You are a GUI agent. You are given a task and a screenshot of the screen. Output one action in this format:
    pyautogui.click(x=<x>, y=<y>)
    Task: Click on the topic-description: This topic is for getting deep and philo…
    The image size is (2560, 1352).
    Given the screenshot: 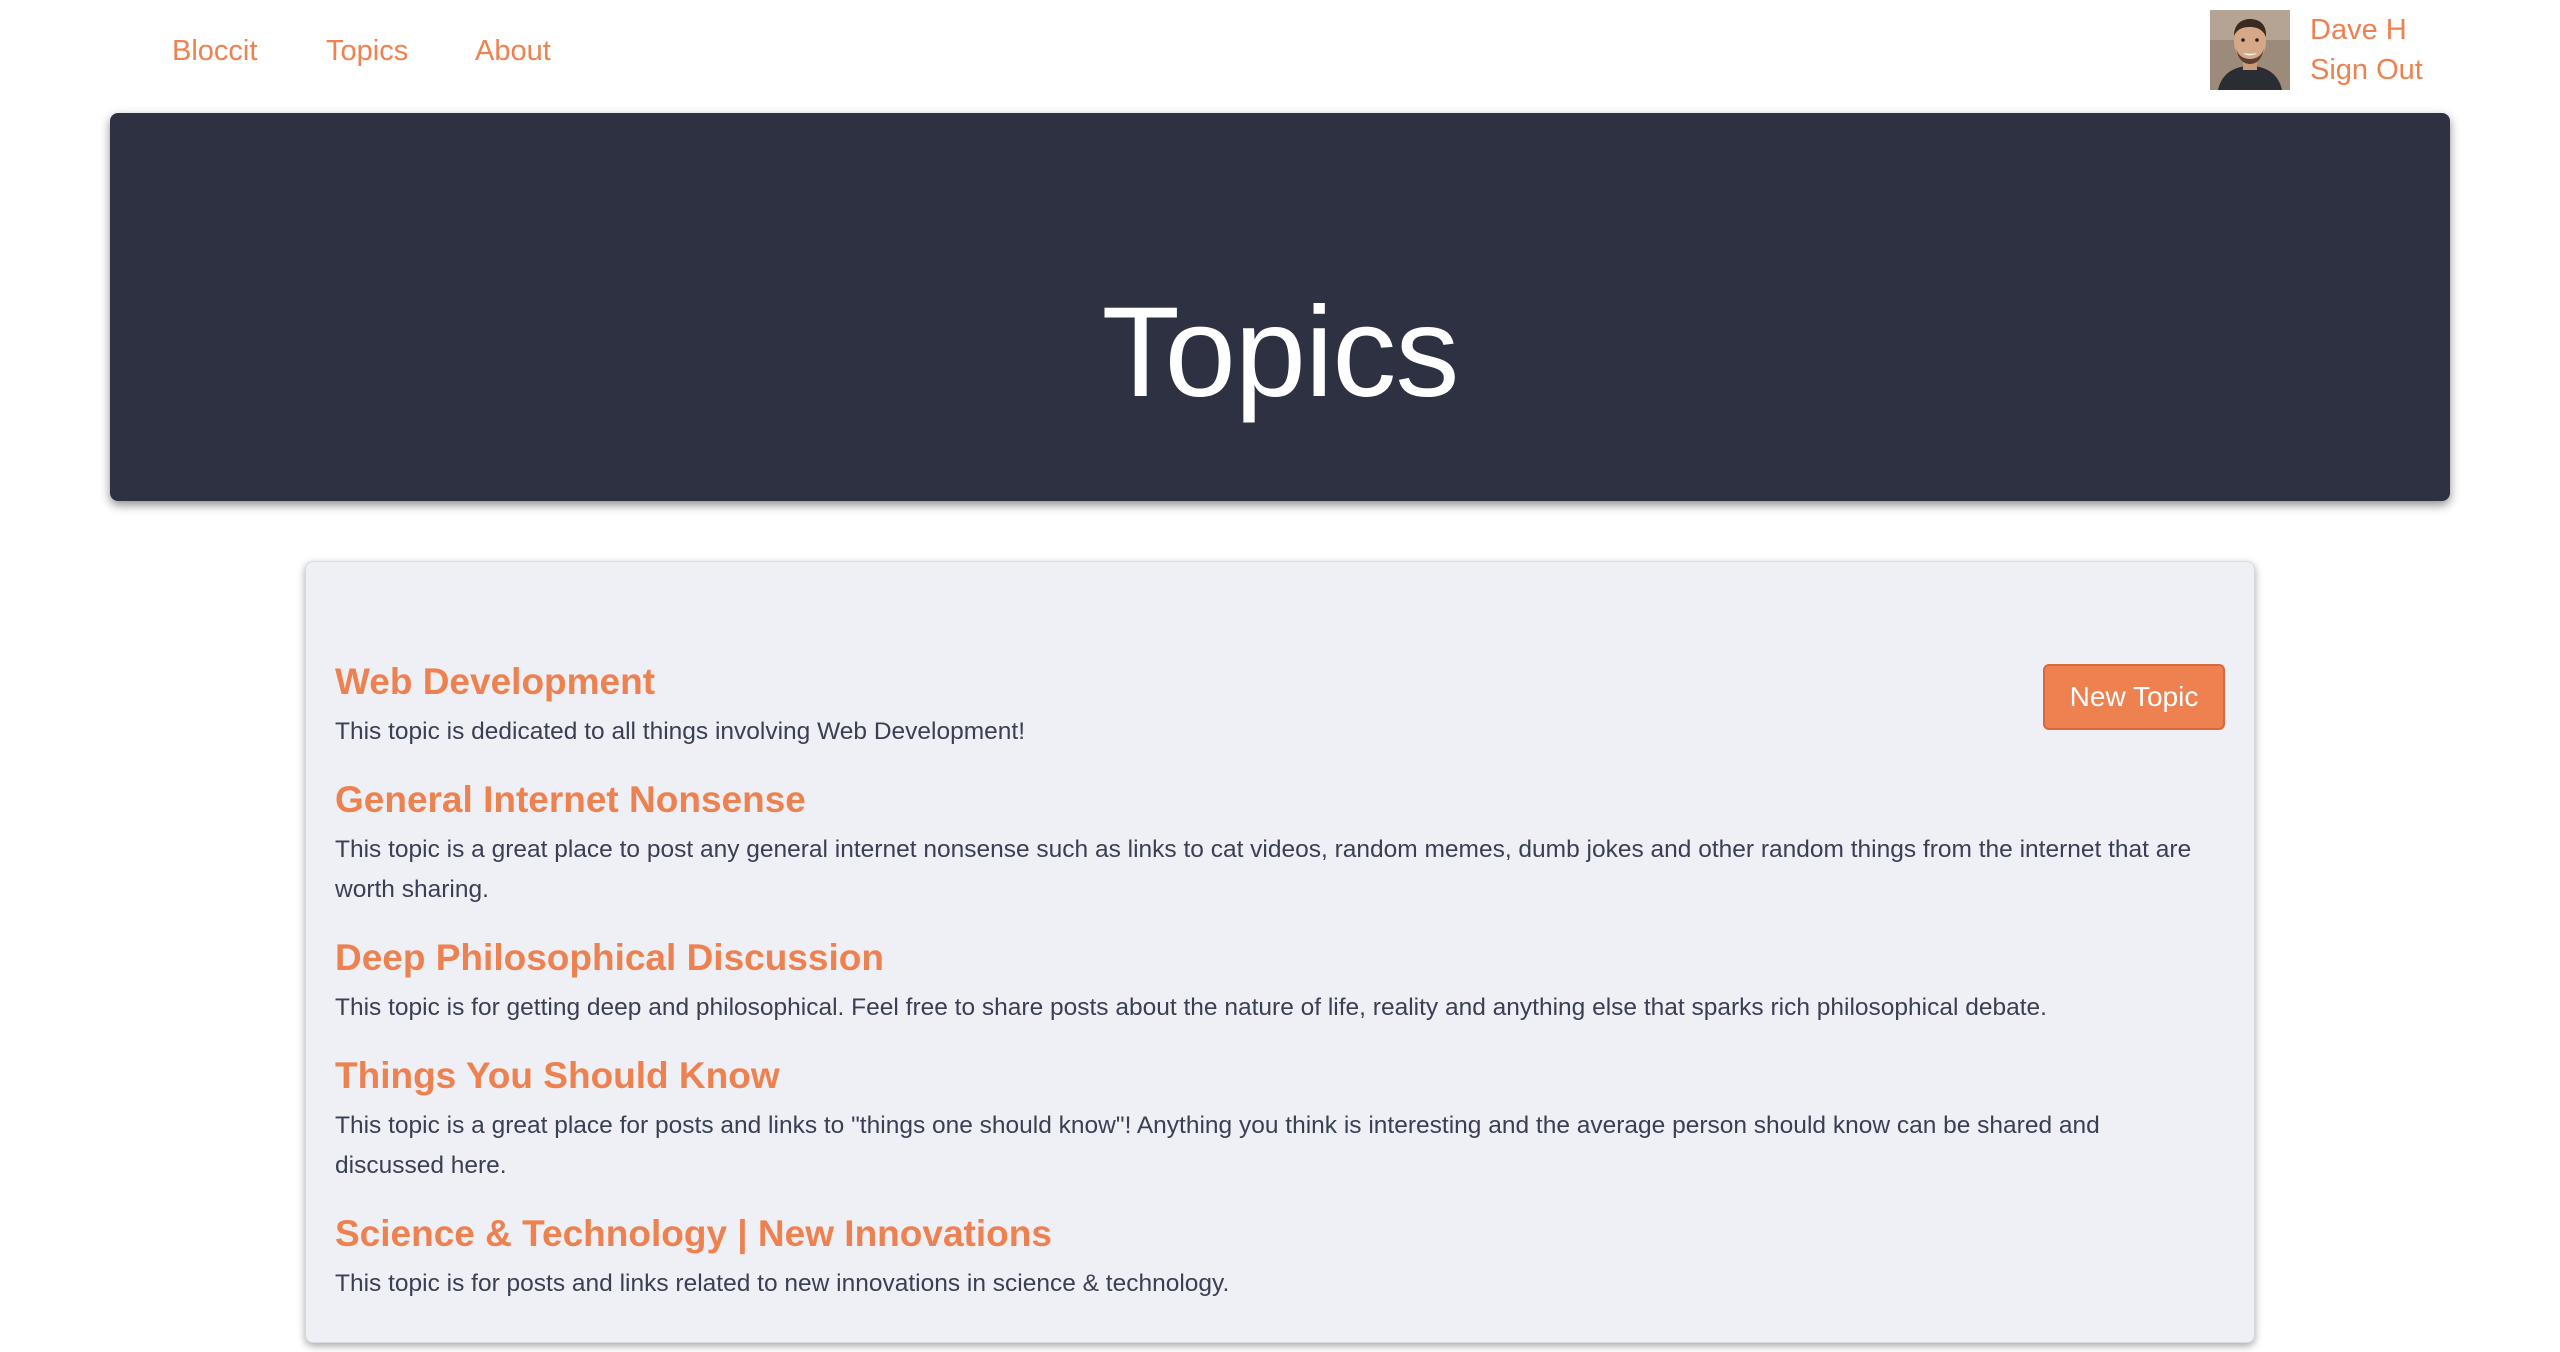 What is the action you would take?
    pyautogui.click(x=1191, y=1007)
    